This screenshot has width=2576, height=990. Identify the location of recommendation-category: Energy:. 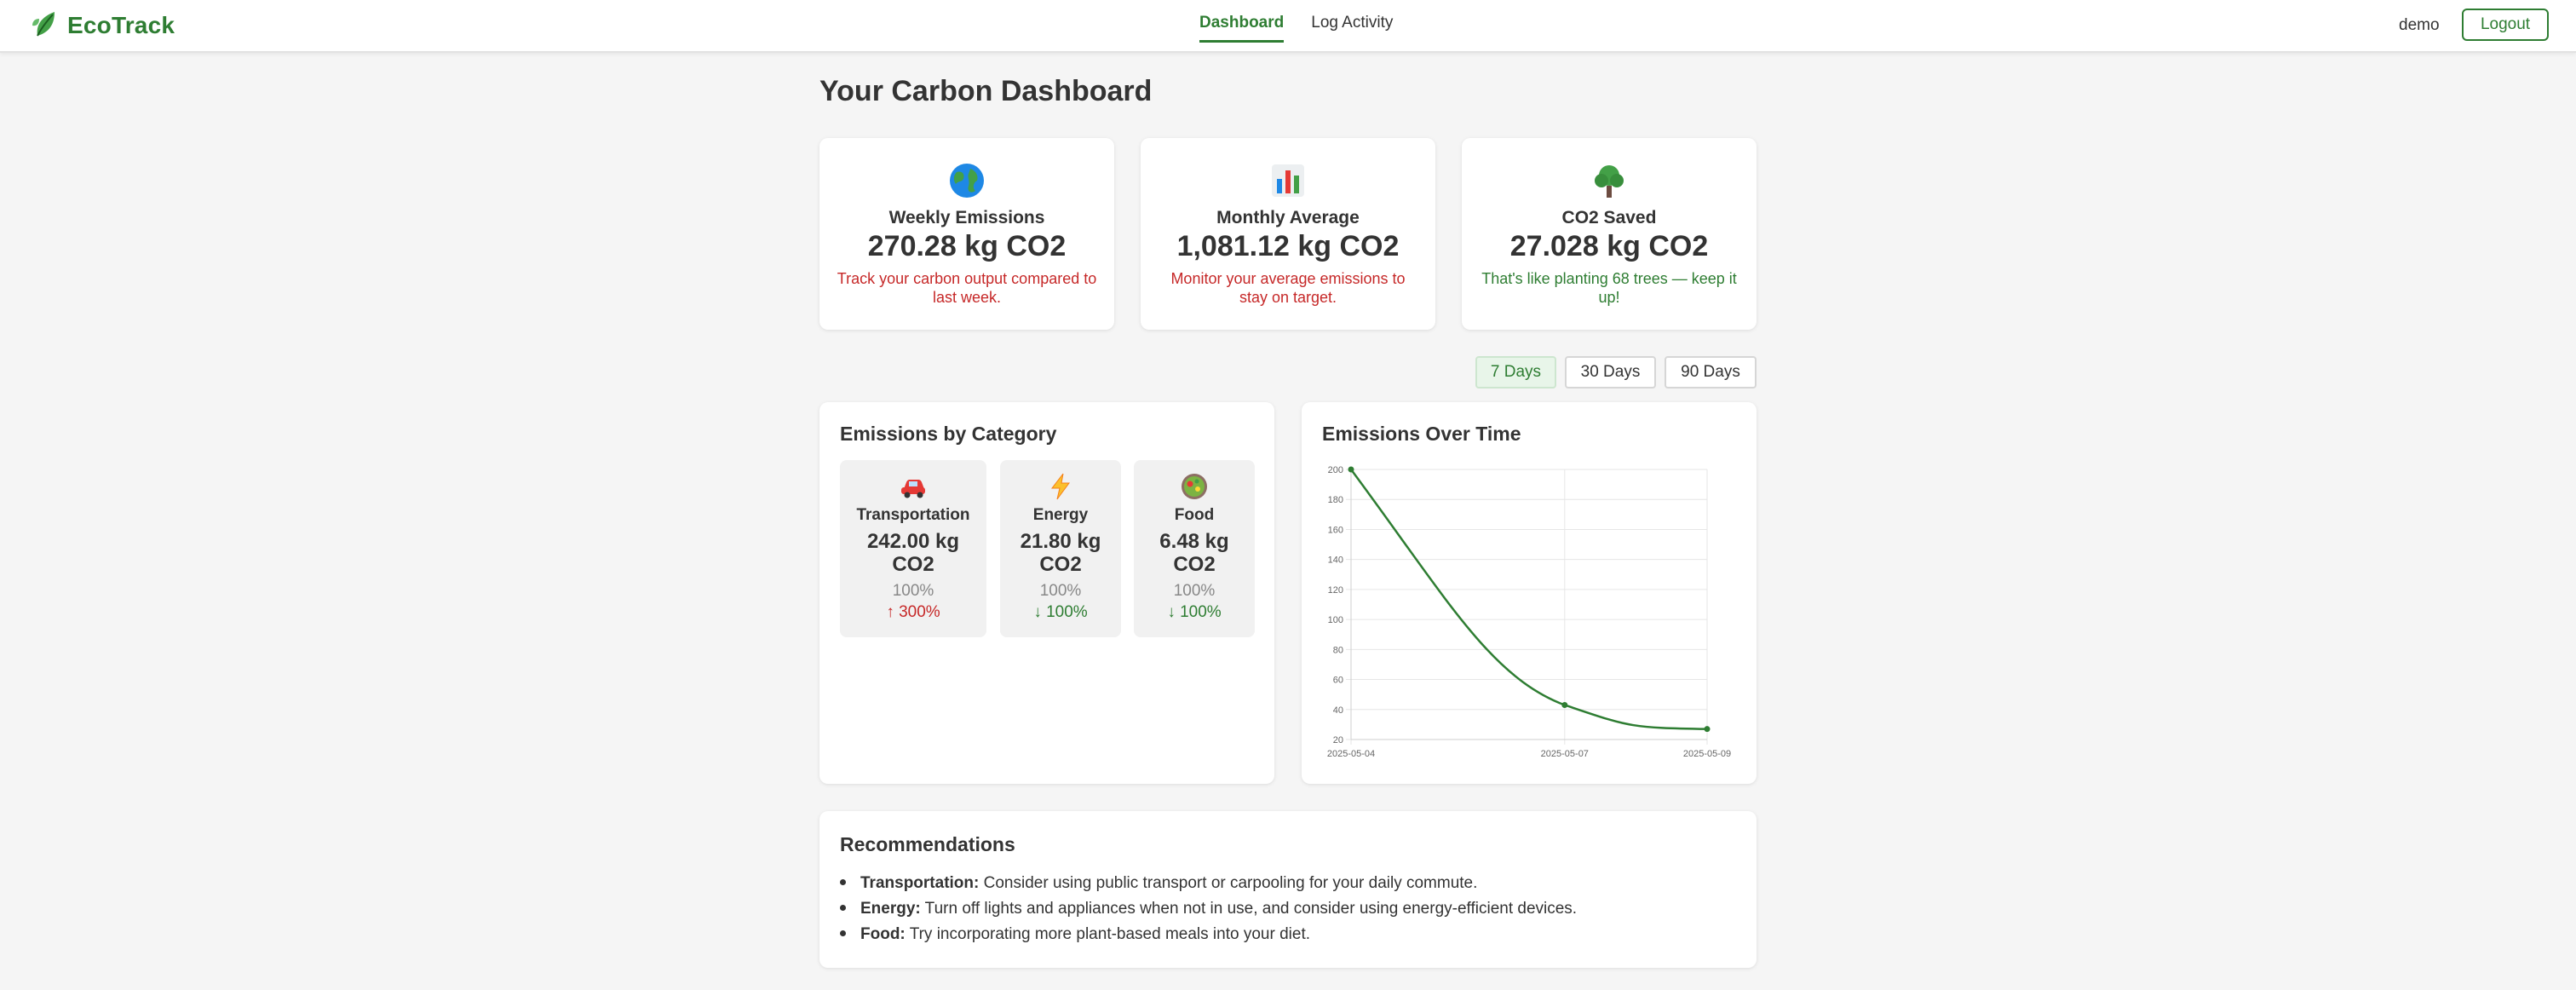
(891, 909).